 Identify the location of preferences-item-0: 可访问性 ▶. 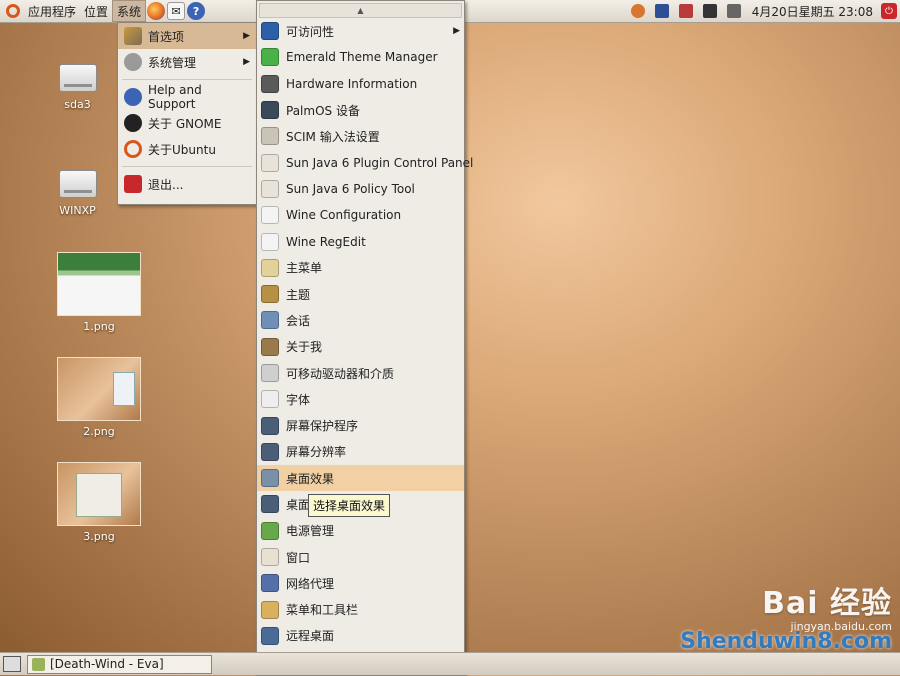
(360, 31).